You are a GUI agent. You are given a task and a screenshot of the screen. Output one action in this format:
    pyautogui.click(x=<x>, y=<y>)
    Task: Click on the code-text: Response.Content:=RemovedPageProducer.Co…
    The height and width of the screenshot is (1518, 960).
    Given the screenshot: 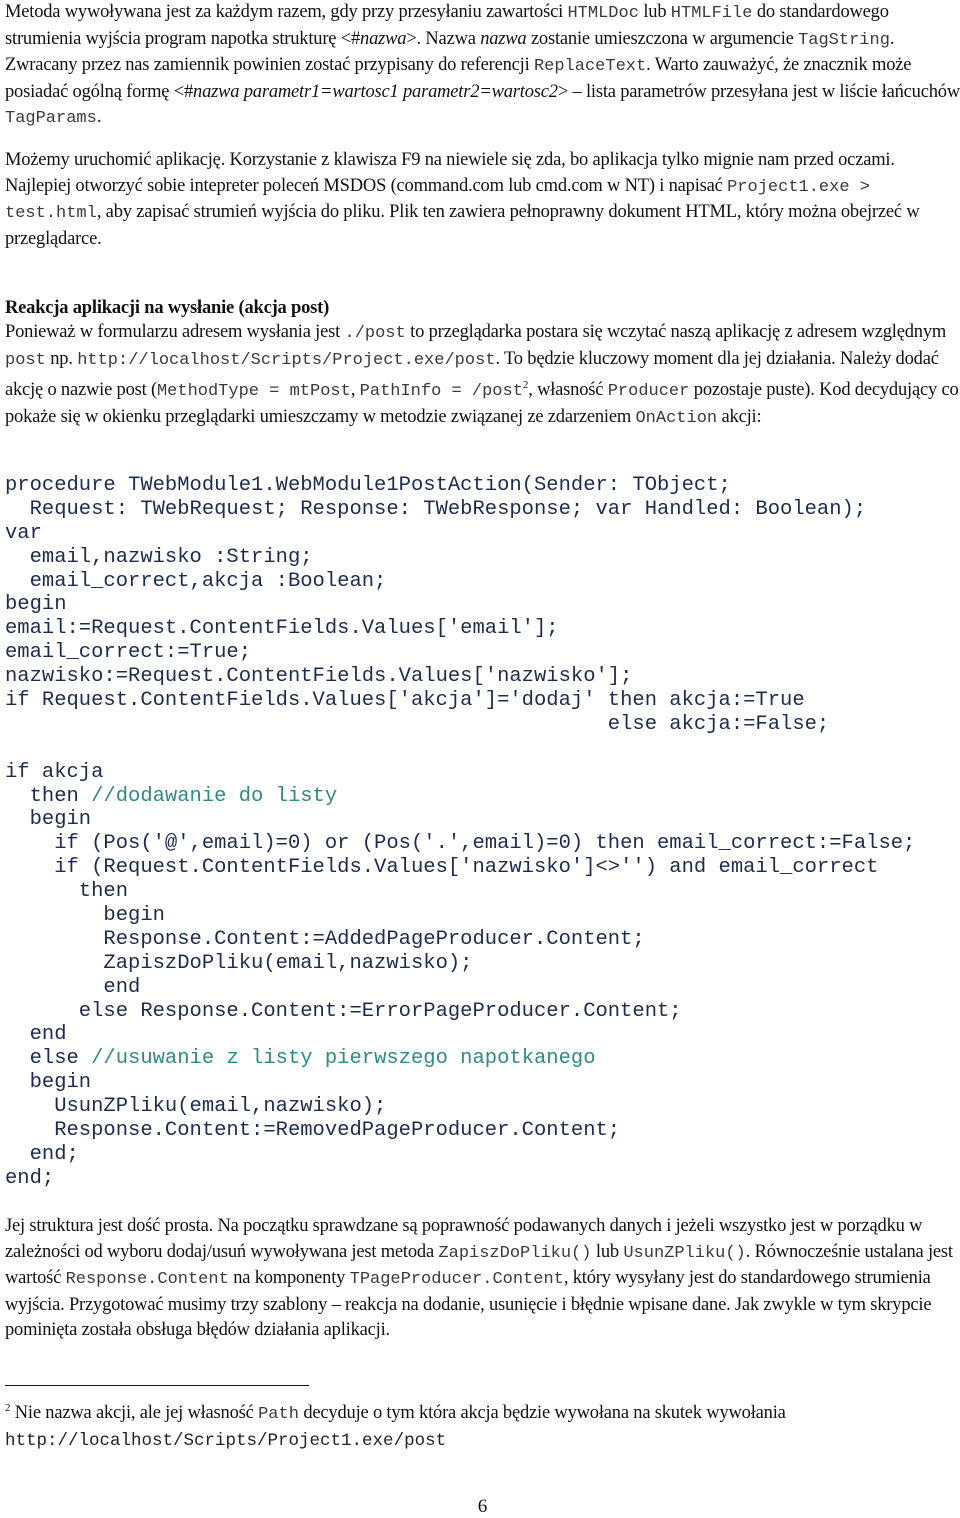 What is the action you would take?
    pyautogui.click(x=313, y=1131)
    